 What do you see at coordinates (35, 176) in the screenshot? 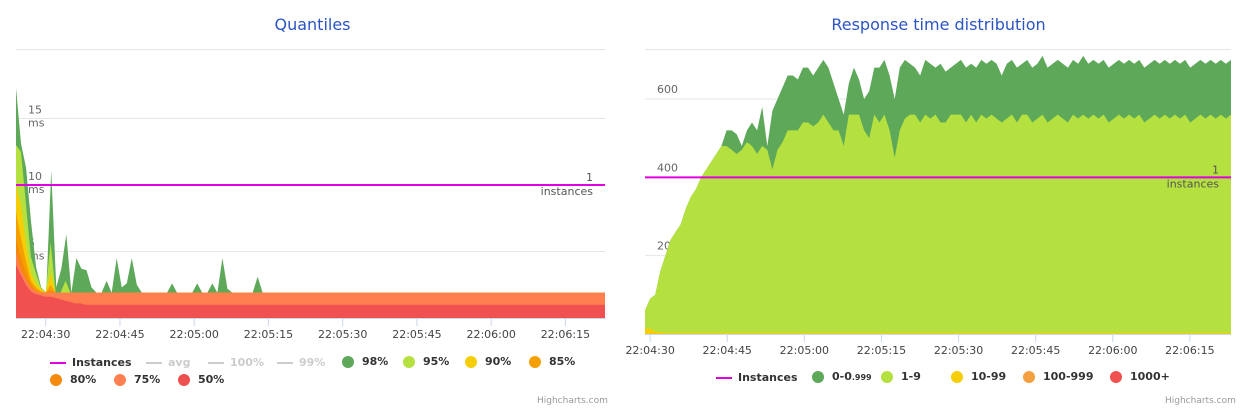
I see `y-tick-label: 10` at bounding box center [35, 176].